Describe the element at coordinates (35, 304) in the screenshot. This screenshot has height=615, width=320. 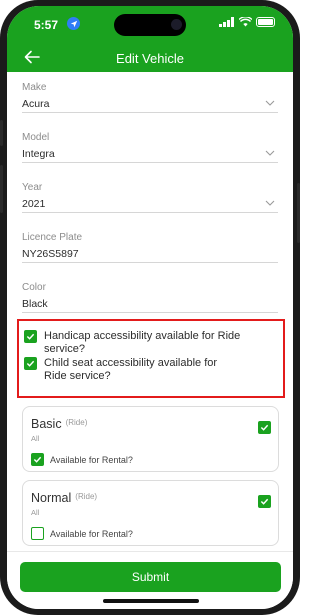
I see `color-value: Black` at that location.